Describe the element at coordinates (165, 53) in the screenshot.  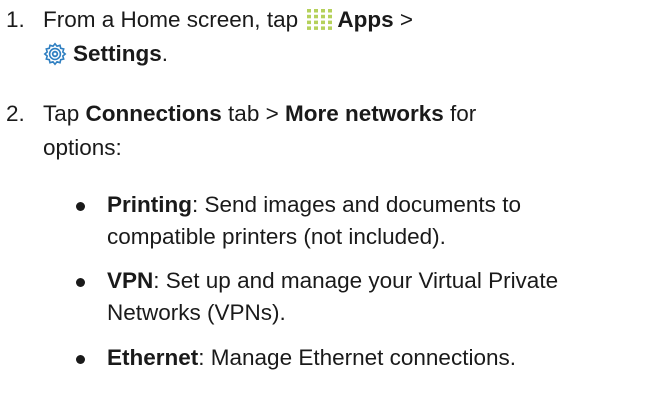
I see `sentence-end: .` at that location.